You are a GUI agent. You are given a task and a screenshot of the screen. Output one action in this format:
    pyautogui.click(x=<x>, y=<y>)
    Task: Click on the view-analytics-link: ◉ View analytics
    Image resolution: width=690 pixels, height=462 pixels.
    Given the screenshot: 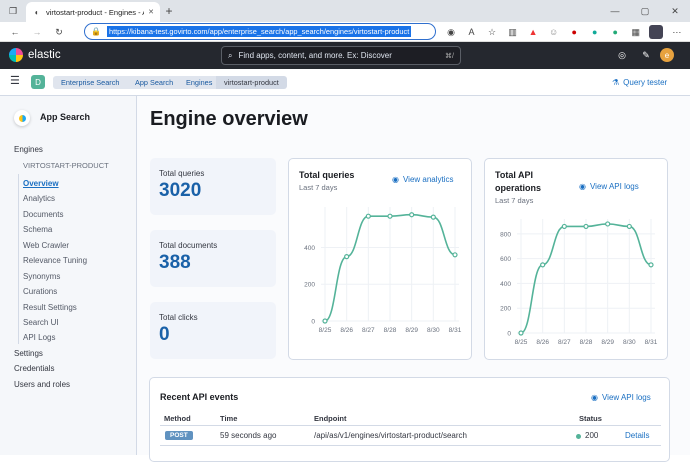 What is the action you would take?
    pyautogui.click(x=423, y=179)
    